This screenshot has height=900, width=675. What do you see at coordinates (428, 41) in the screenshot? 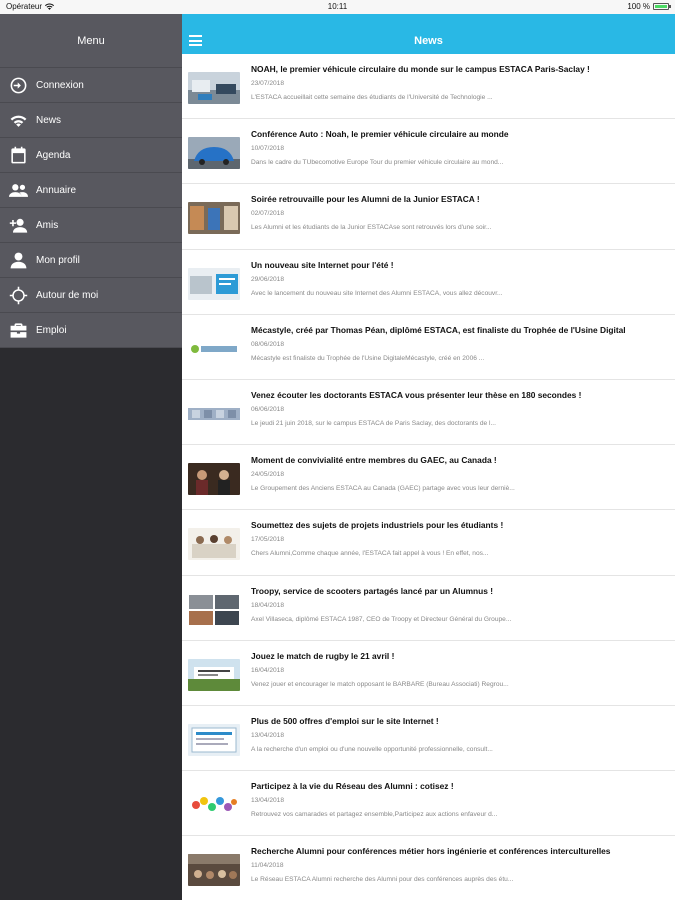
I see `page-title: News` at bounding box center [428, 41].